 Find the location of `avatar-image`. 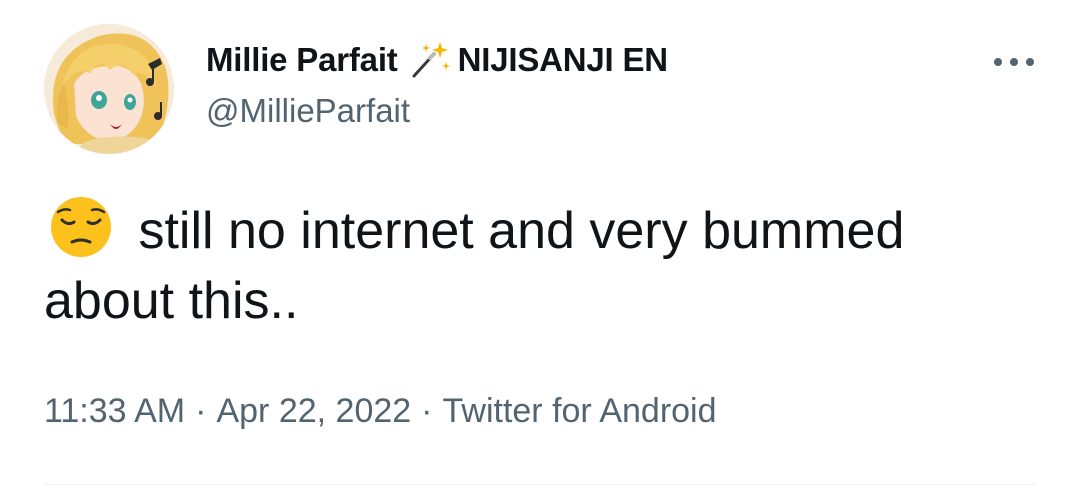

avatar-image is located at coordinates (109, 89).